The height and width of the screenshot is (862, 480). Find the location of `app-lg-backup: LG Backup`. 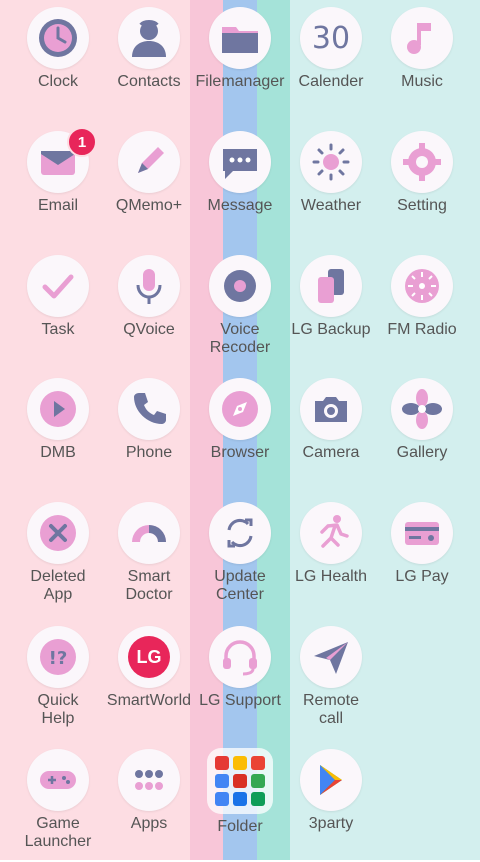

app-lg-backup: LG Backup is located at coordinates (331, 308).